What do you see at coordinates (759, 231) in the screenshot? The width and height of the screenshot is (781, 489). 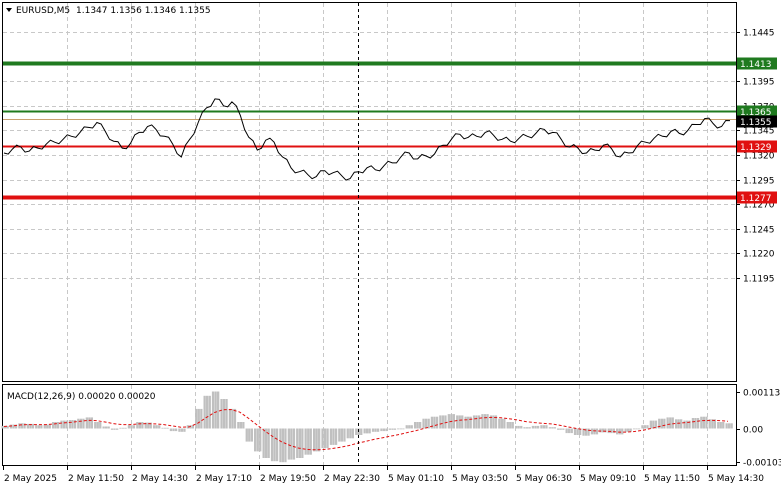 I see `price-tick-label: 1.1245` at bounding box center [759, 231].